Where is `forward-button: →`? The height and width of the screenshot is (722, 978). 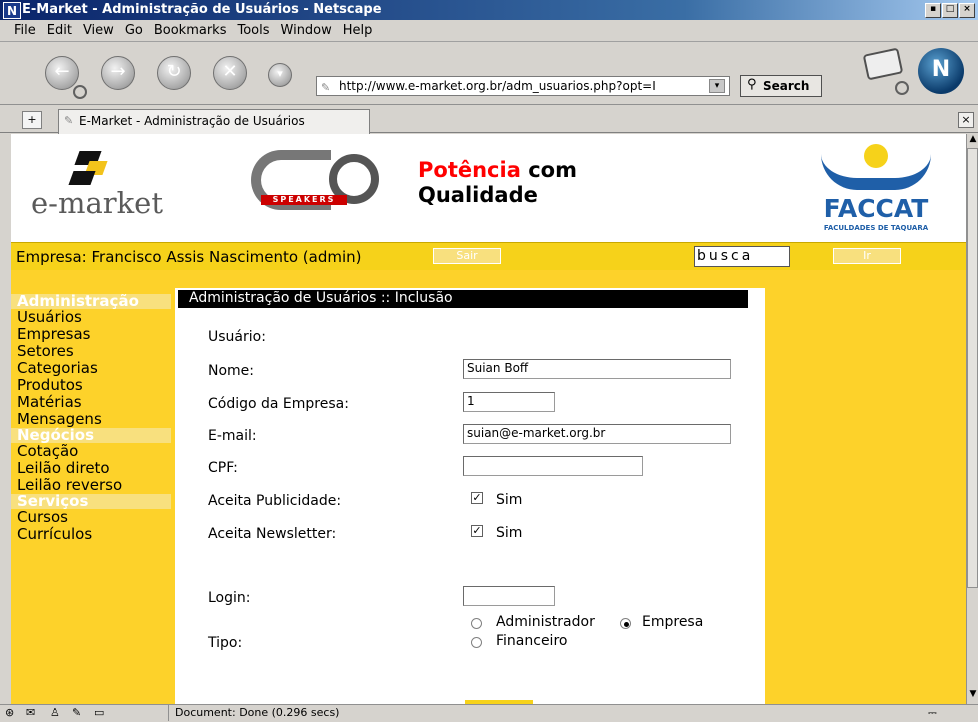 forward-button: → is located at coordinates (118, 73).